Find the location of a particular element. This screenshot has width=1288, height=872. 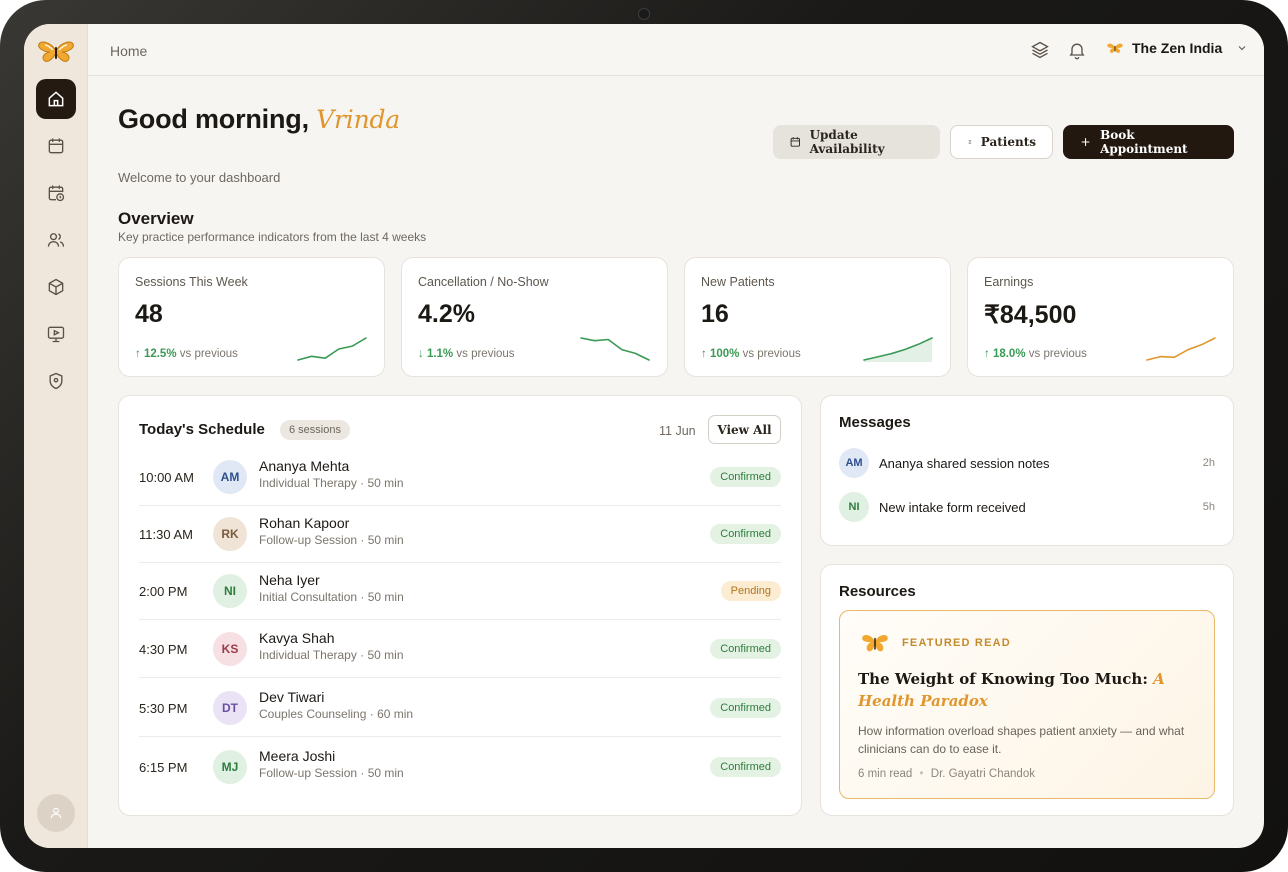

layers-icon is located at coordinates (1040, 50).